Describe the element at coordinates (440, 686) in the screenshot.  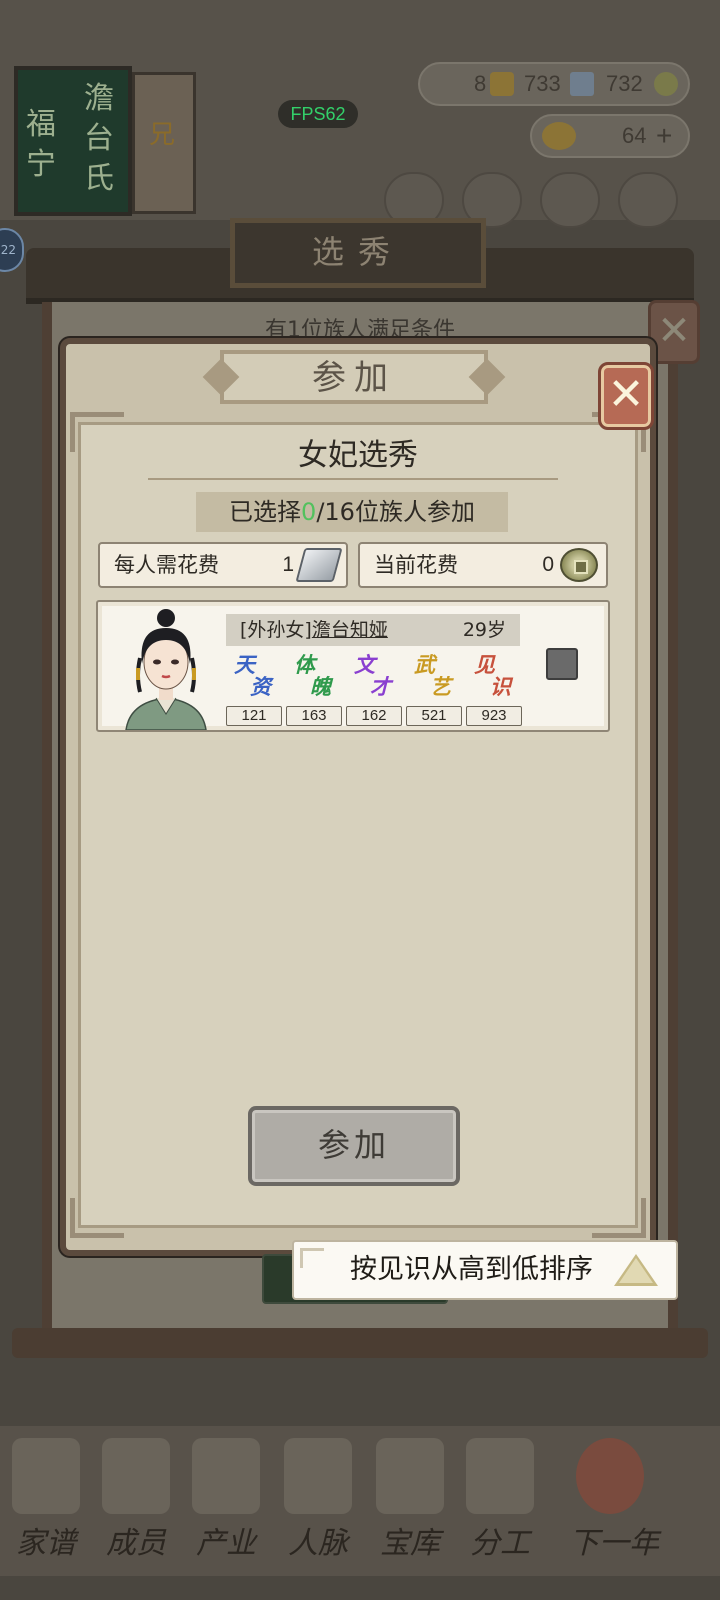
I see `stat-char: 艺` at that location.